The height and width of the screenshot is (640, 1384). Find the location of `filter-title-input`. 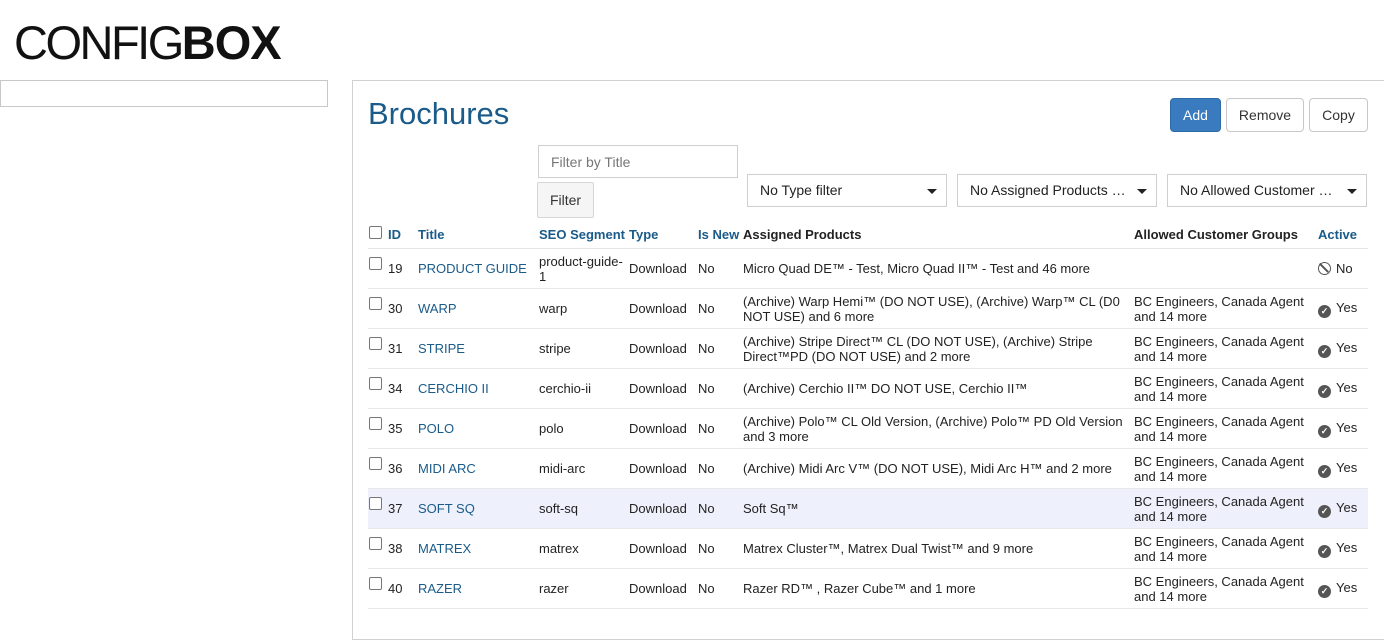

filter-title-input is located at coordinates (638, 161).